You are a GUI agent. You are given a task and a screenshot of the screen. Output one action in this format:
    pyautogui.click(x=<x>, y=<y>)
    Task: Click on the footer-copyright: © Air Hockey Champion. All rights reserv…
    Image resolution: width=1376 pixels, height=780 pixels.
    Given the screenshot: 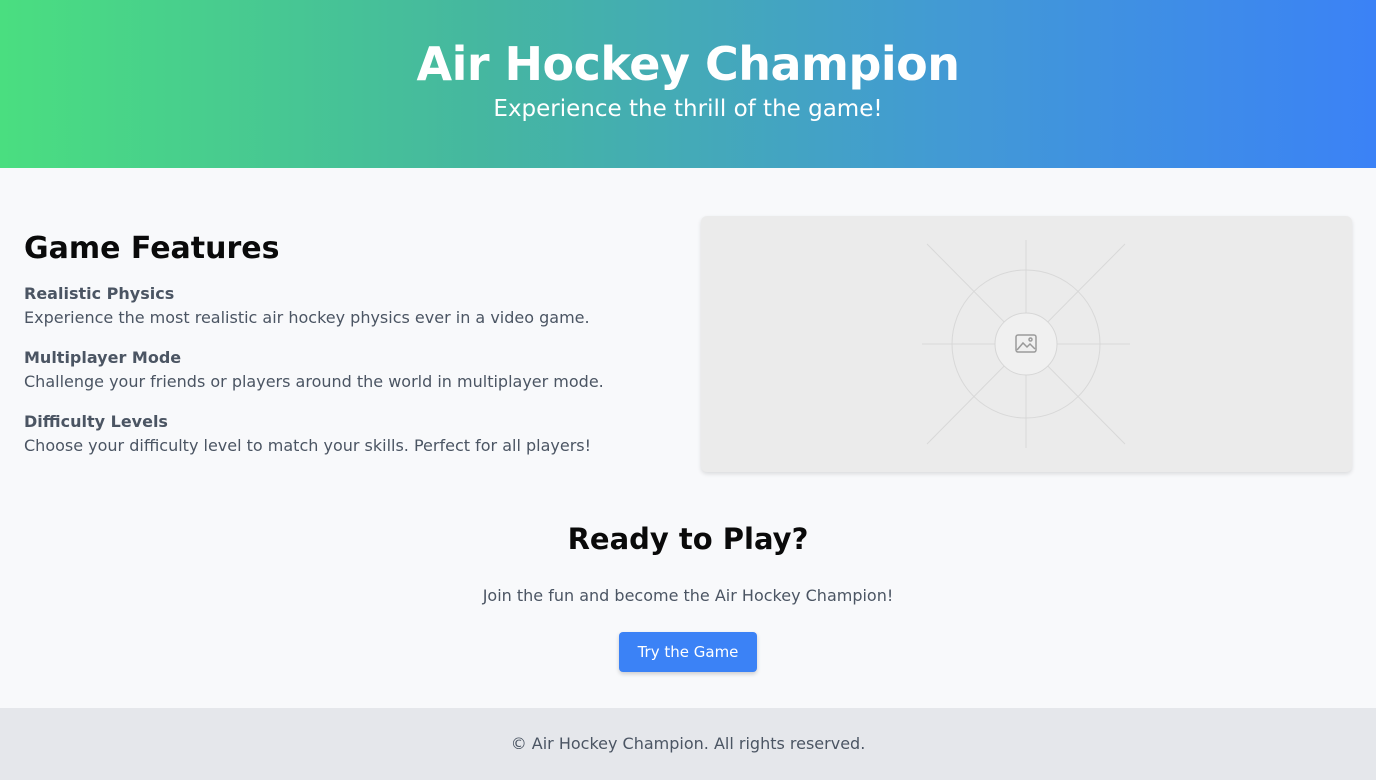 What is the action you would take?
    pyautogui.click(x=688, y=743)
    